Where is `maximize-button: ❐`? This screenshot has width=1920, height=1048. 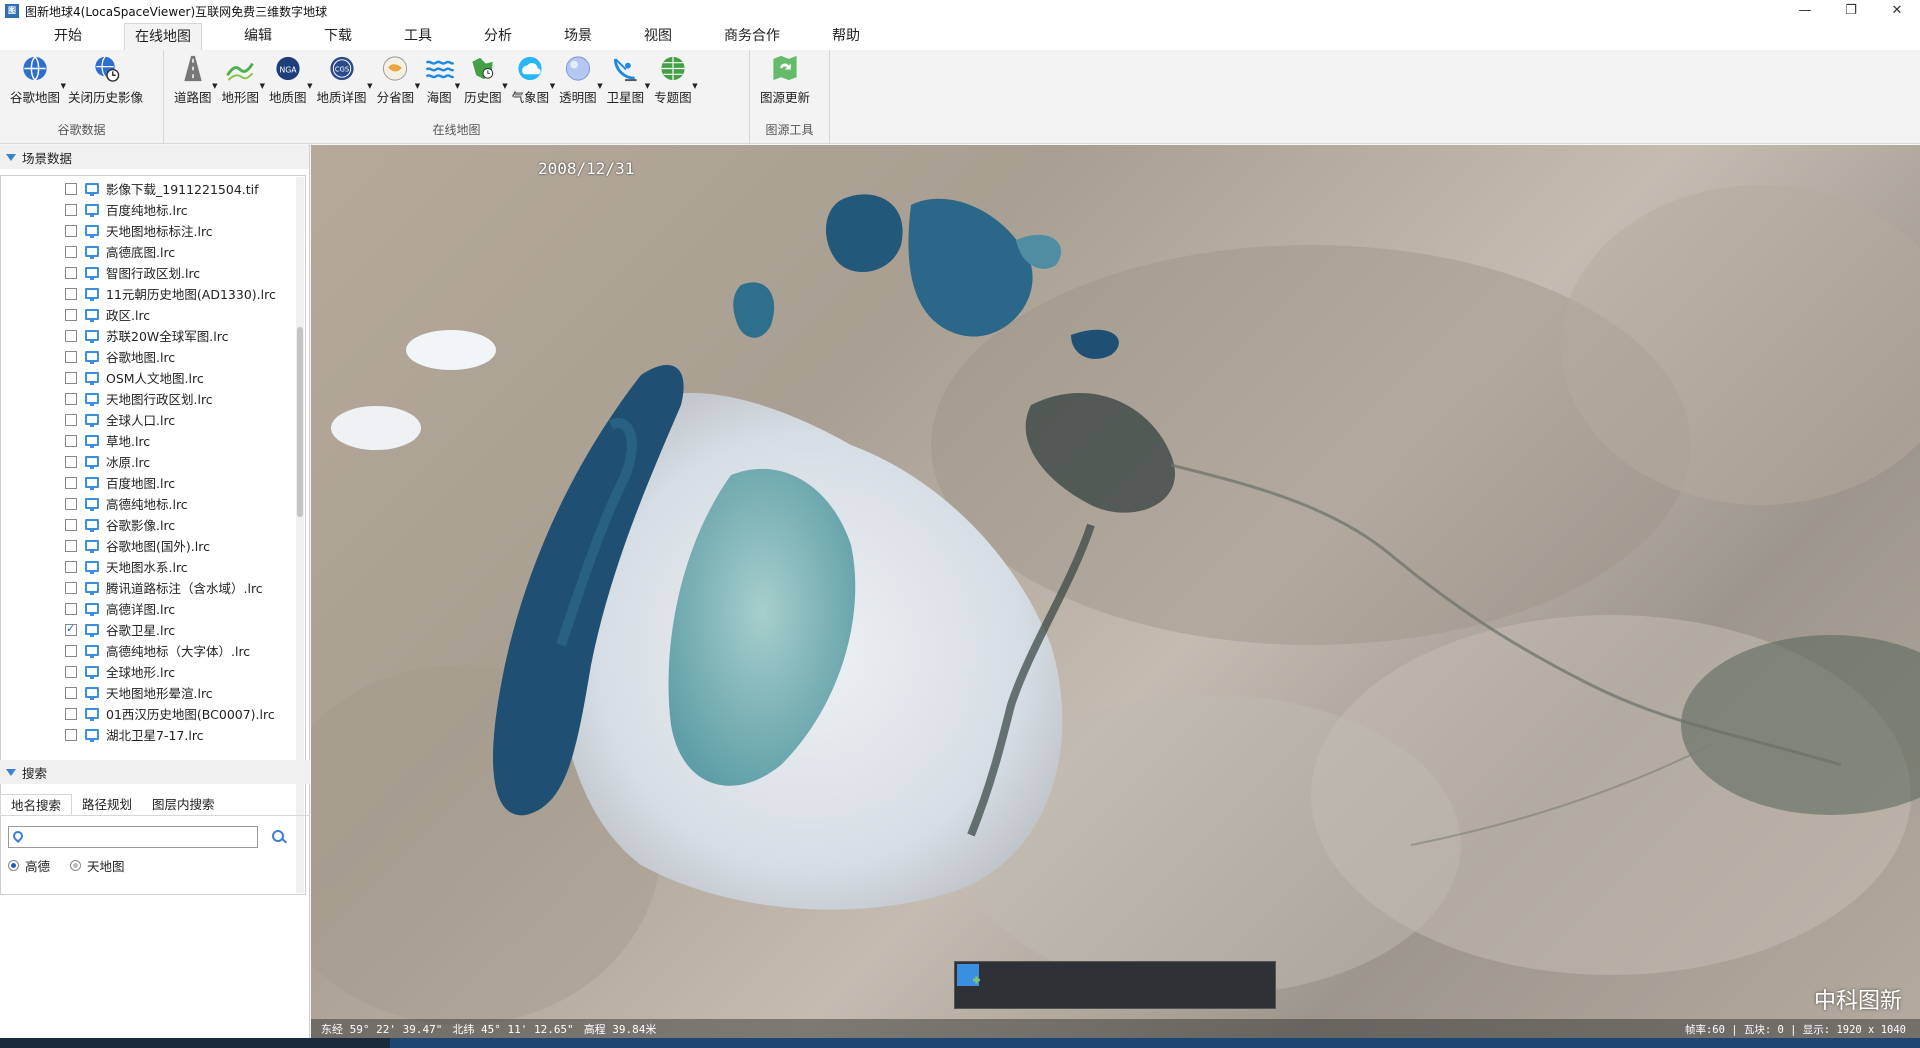 maximize-button: ❐ is located at coordinates (1851, 11).